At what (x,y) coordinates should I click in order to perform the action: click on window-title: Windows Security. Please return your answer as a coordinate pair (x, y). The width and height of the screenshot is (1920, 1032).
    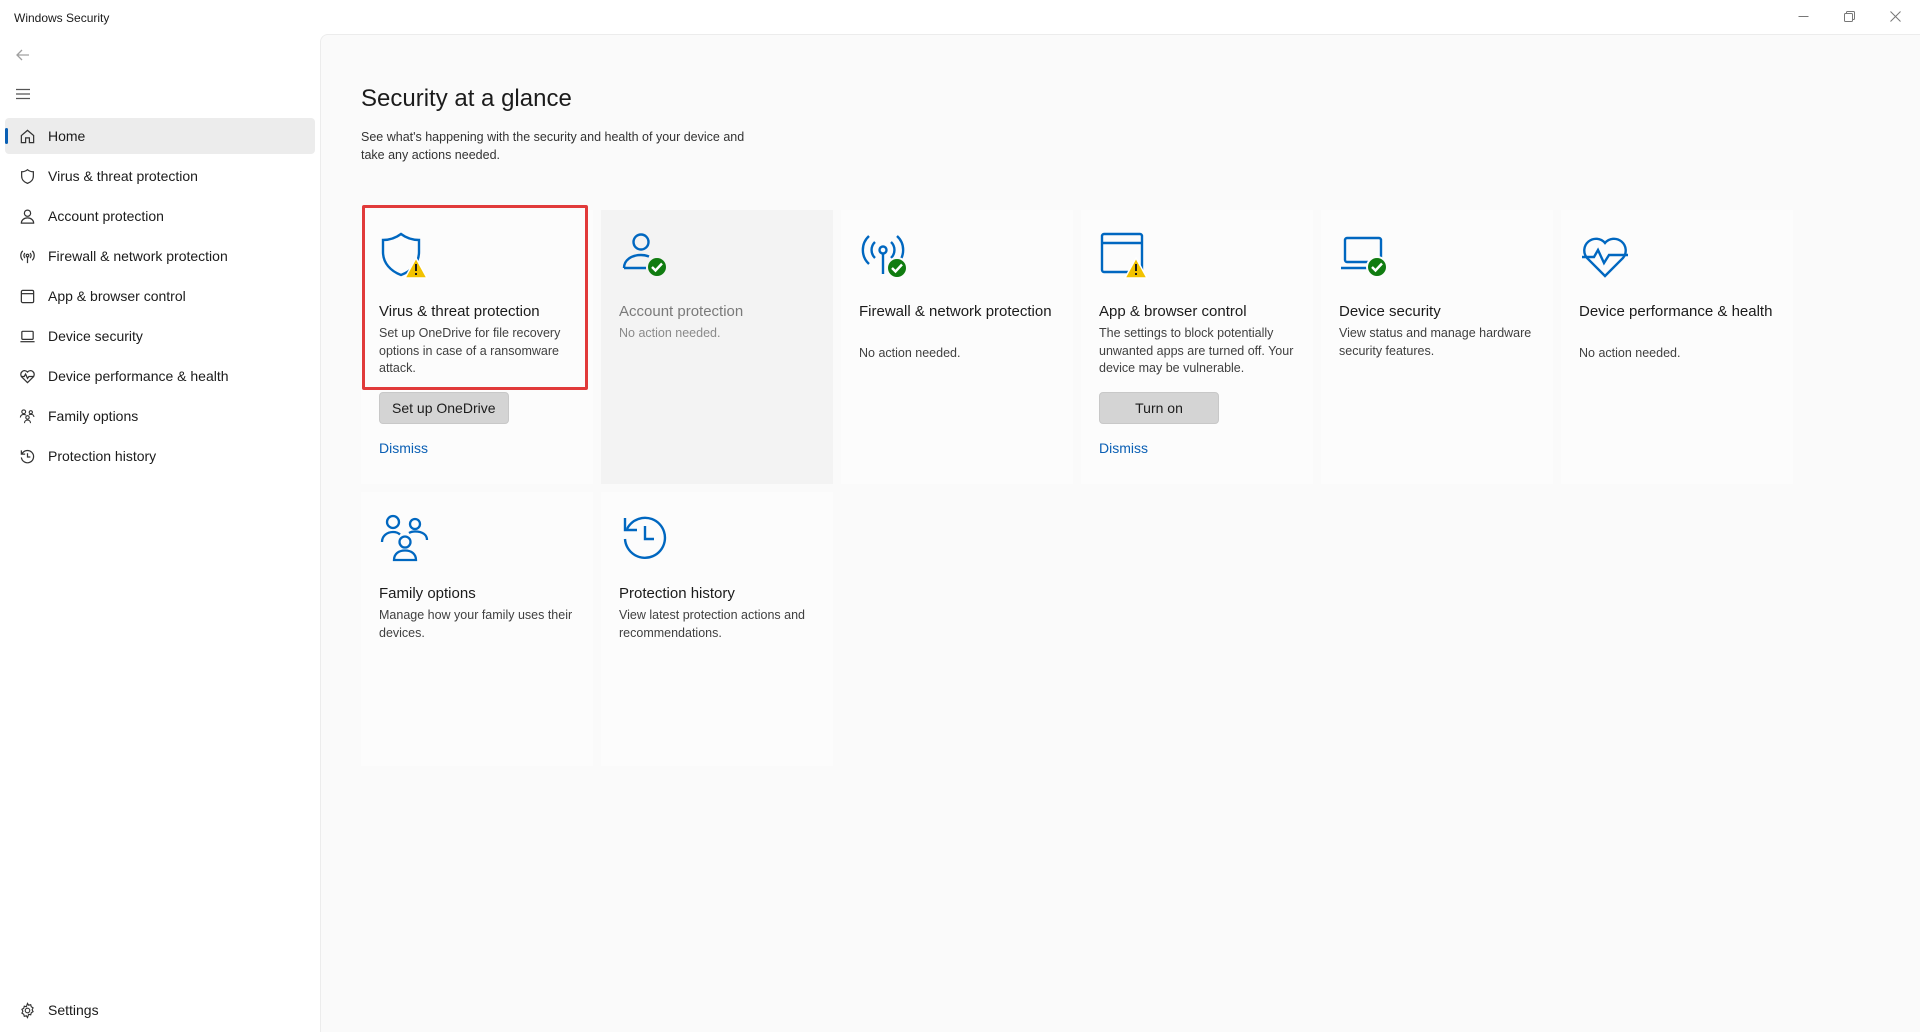
    Looking at the image, I should click on (62, 18).